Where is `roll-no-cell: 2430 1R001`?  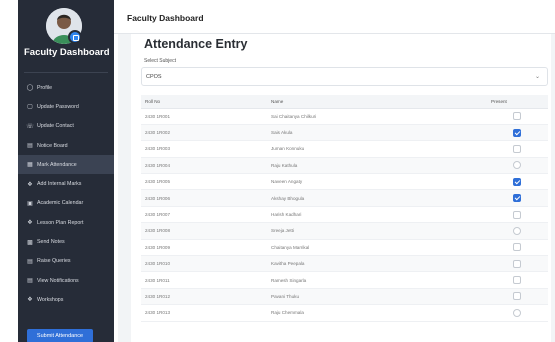 roll-no-cell: 2430 1R001 is located at coordinates (206, 116).